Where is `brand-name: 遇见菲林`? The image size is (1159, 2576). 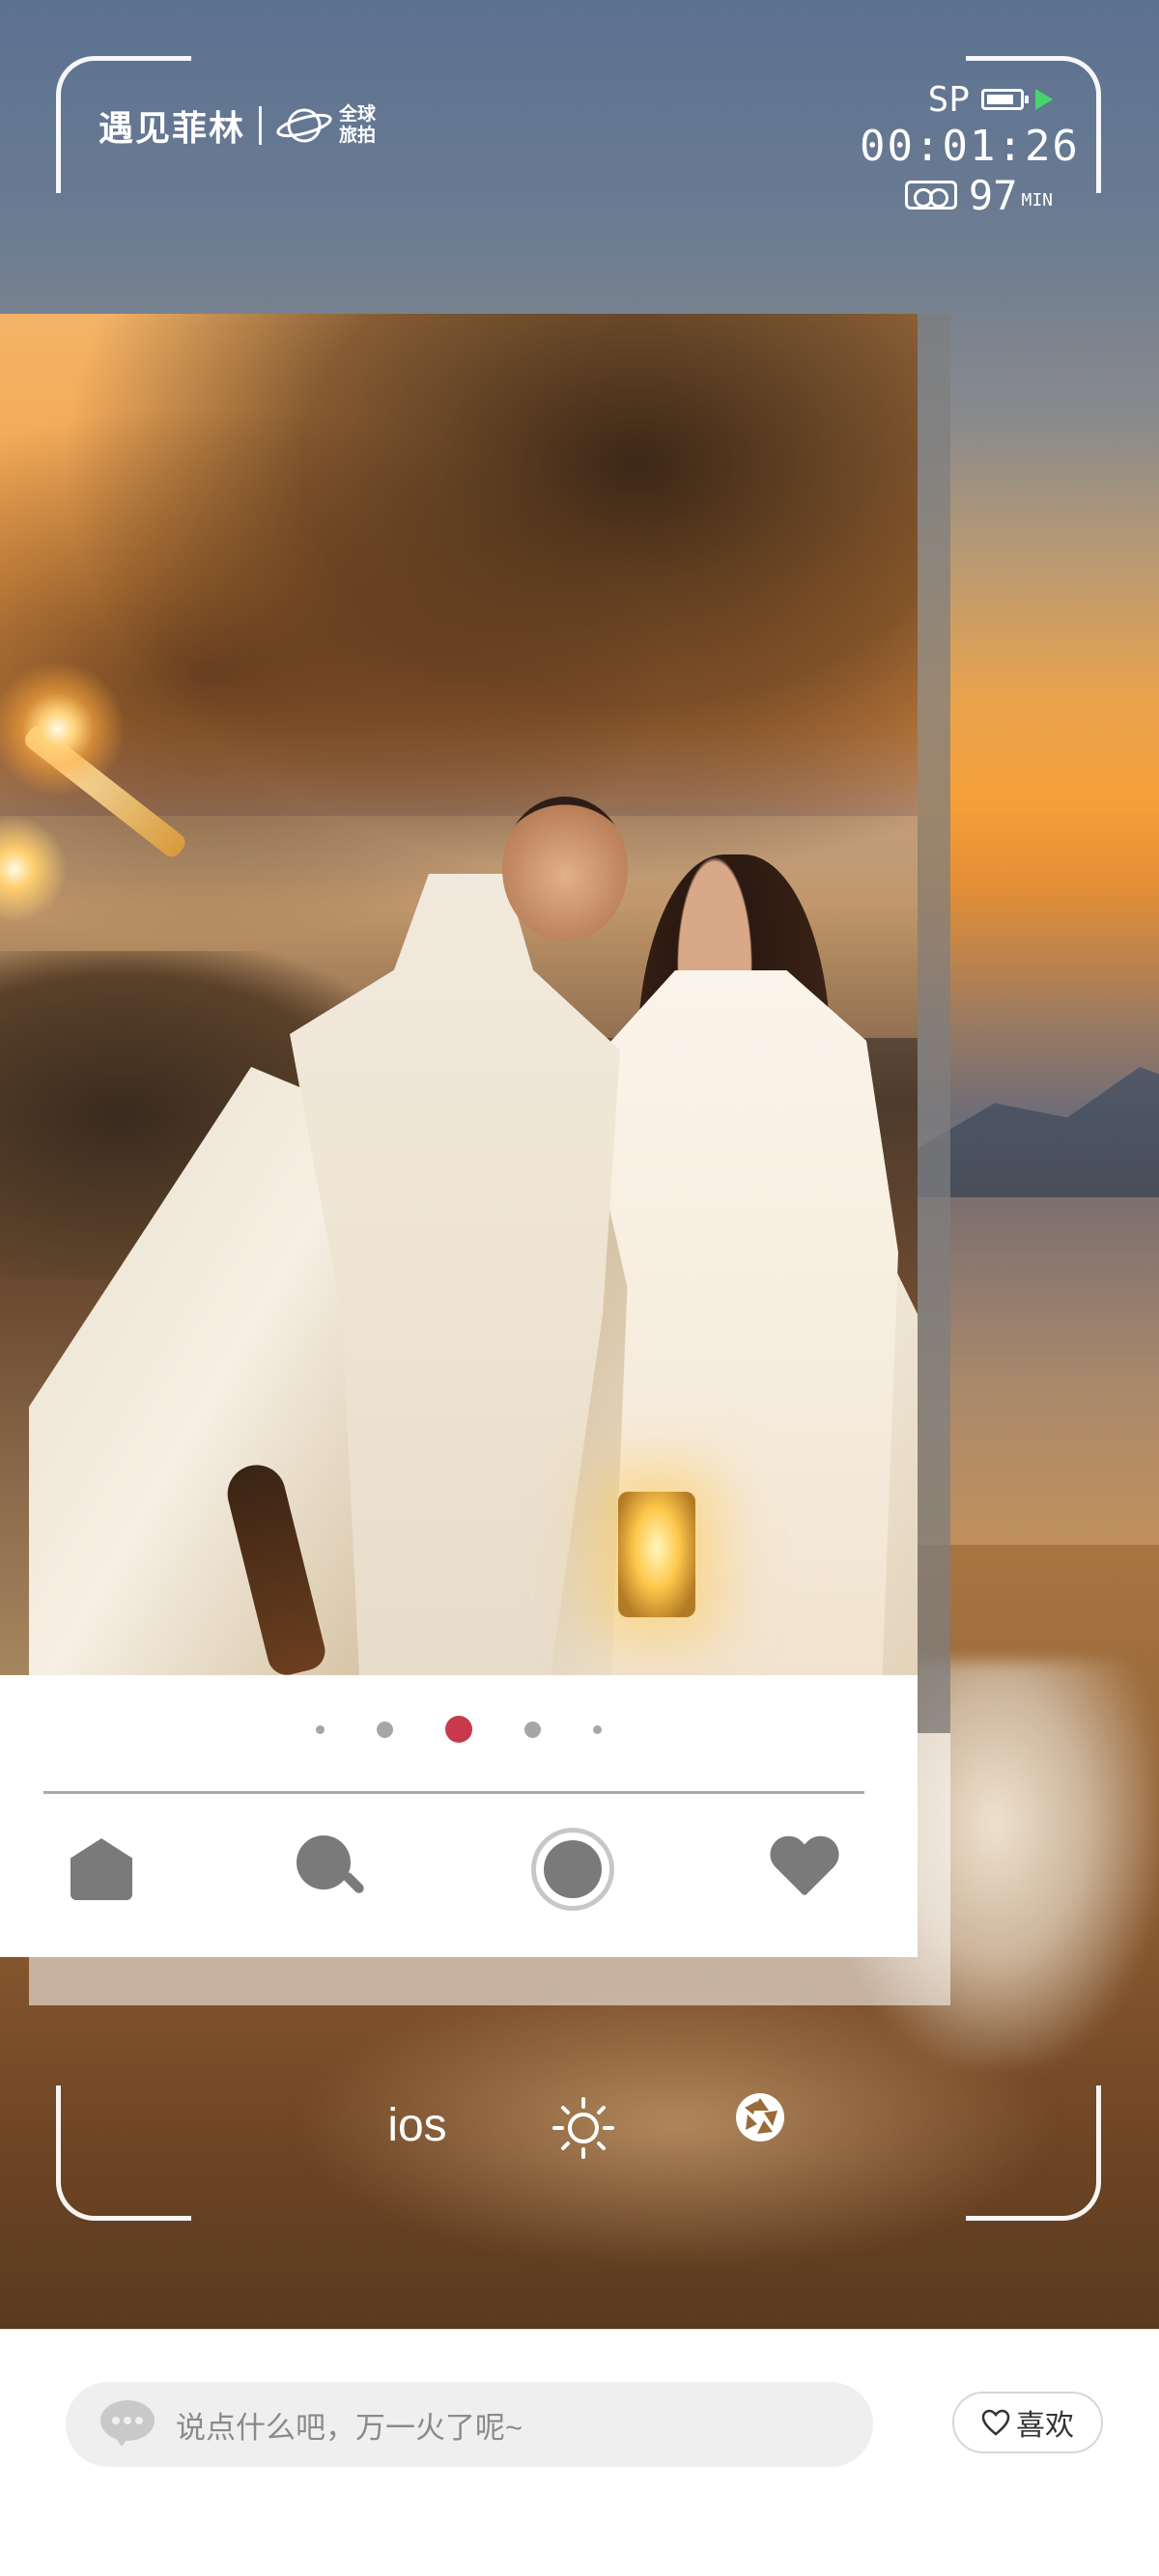
brand-name: 遇见菲林 is located at coordinates (173, 128).